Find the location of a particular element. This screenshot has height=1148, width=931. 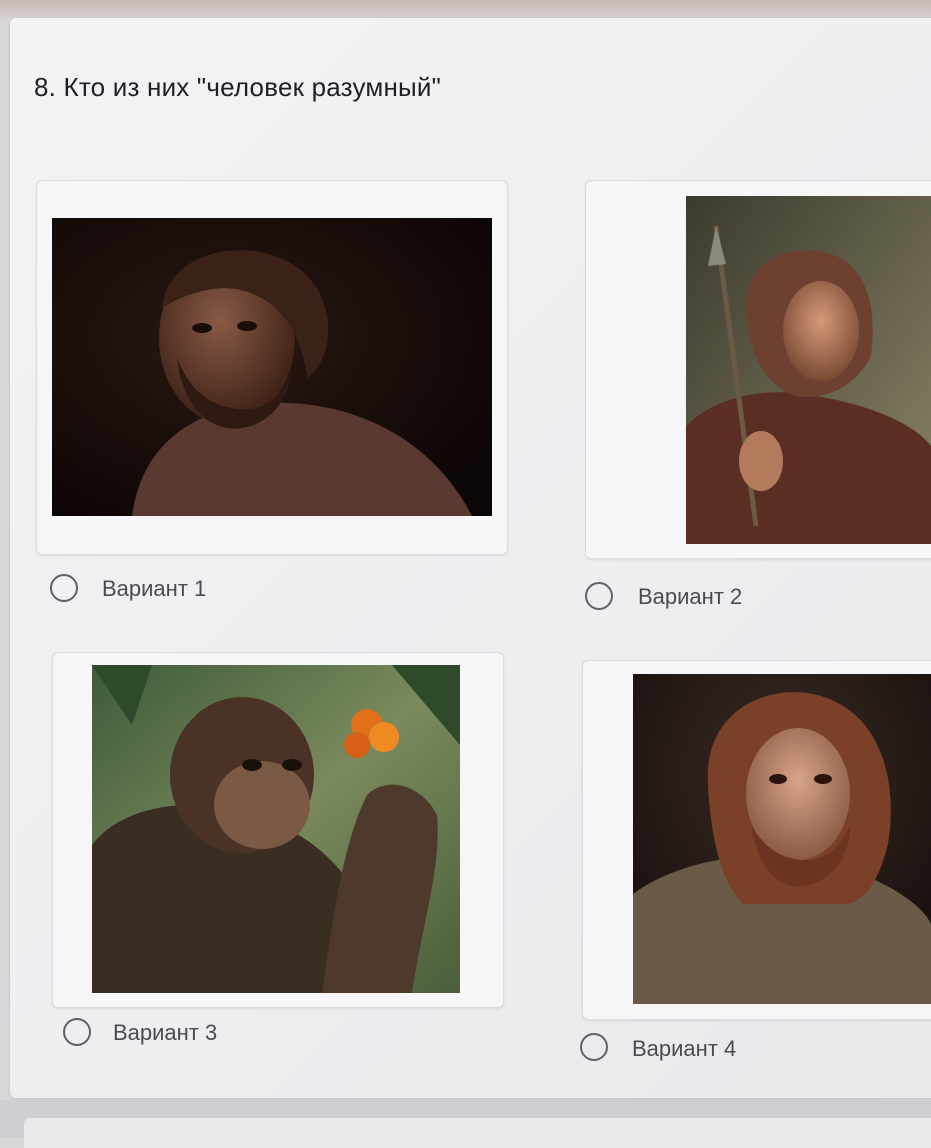

option-1-image is located at coordinates (272, 367).